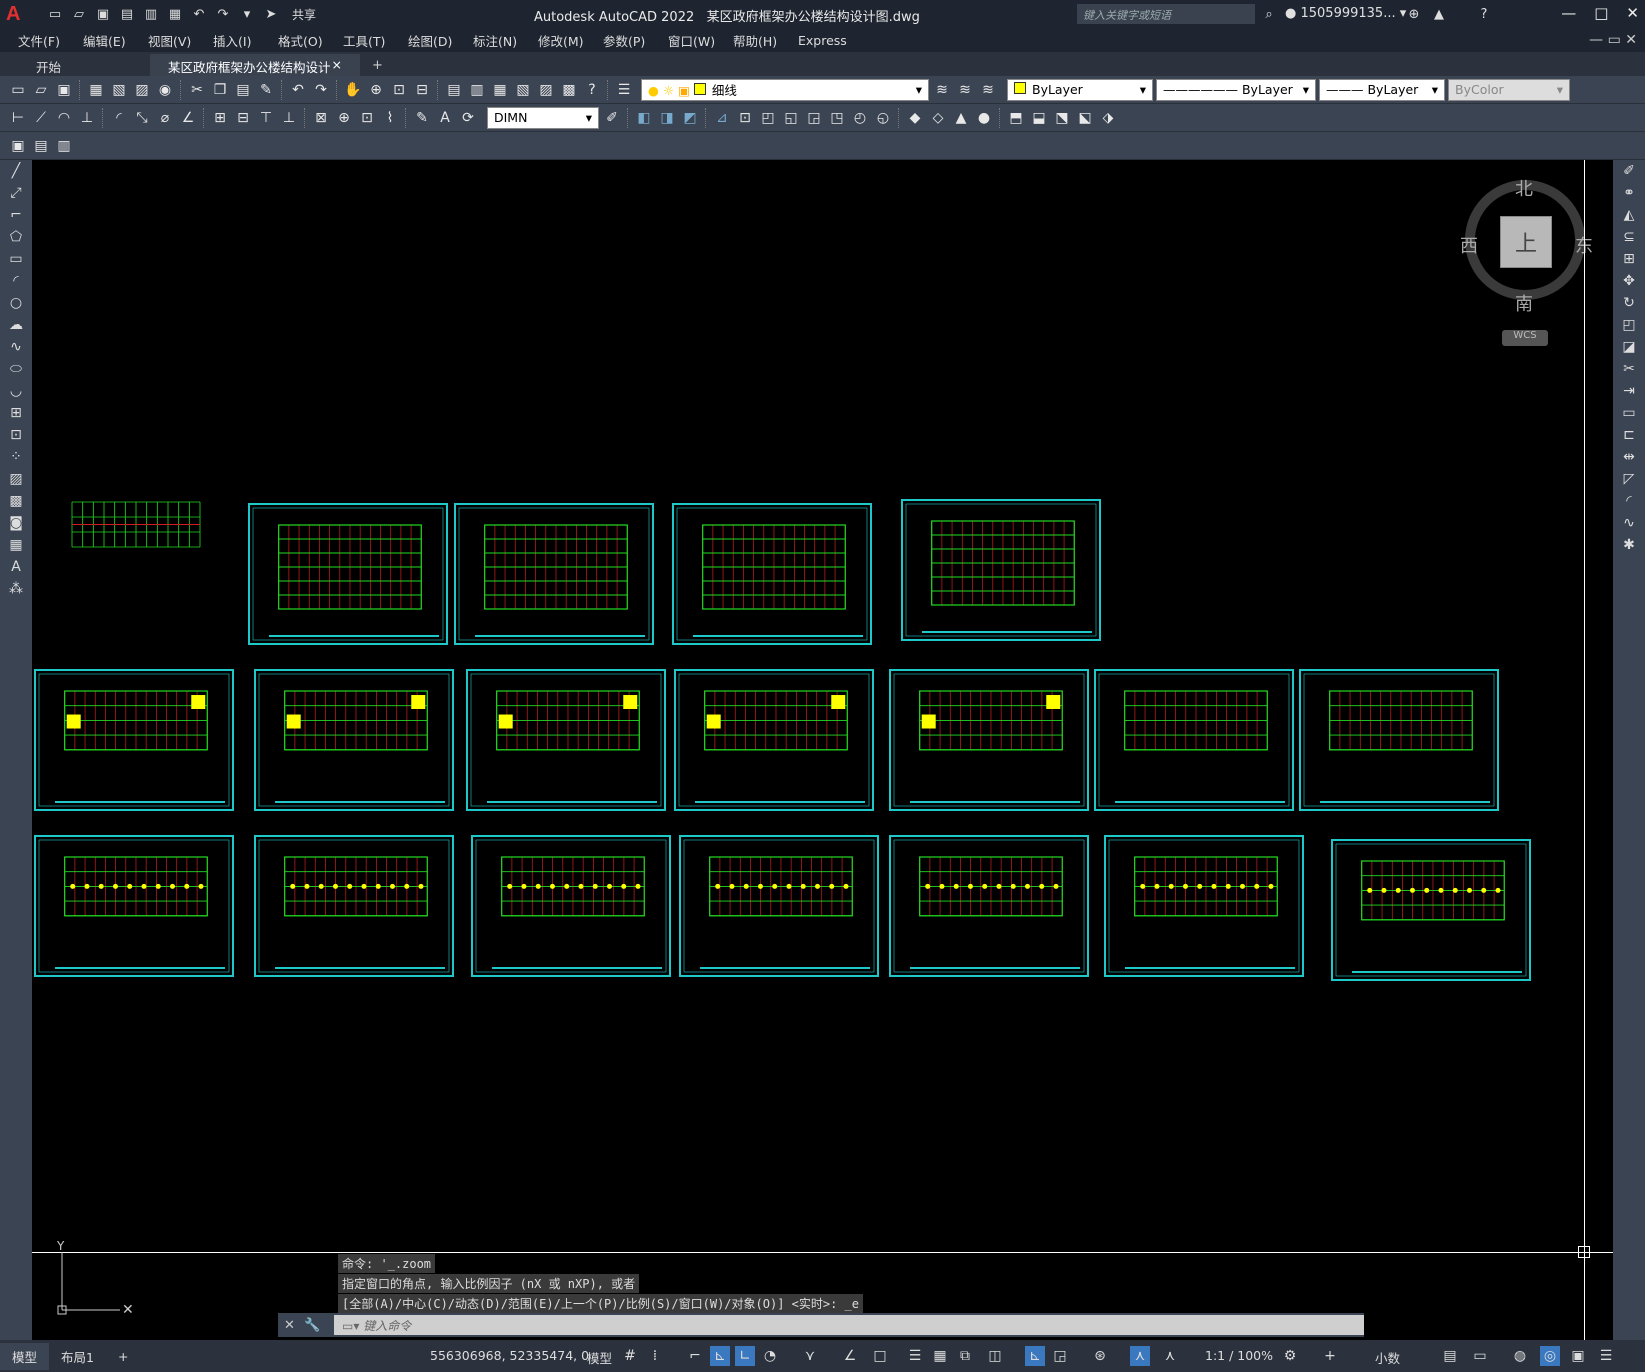 The image size is (1645, 1372). Describe the element at coordinates (546, 90) in the screenshot. I see `markup-icon: ▨` at that location.